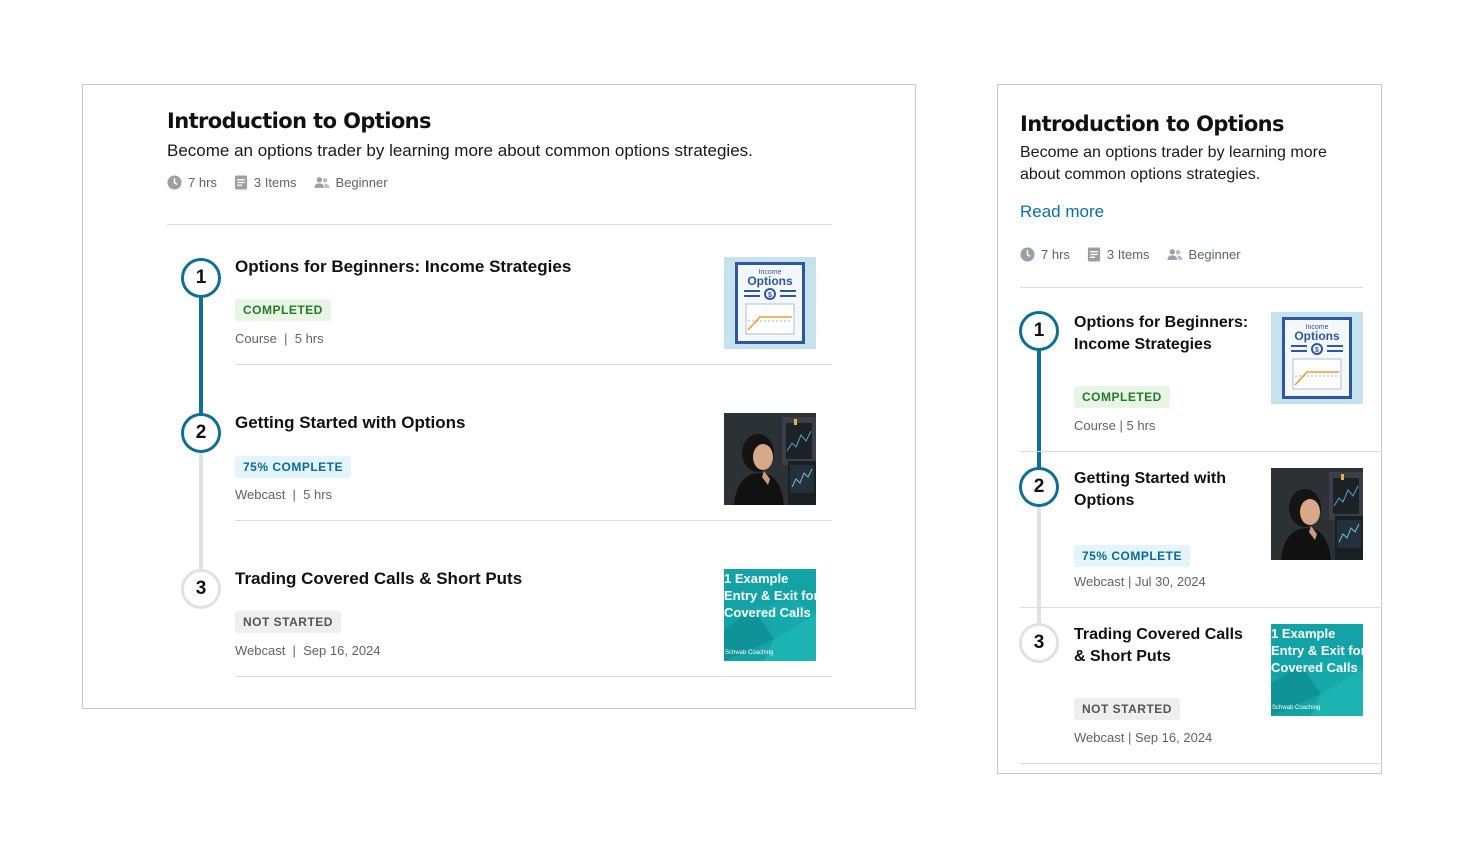  What do you see at coordinates (1140, 581) in the screenshot?
I see `item-2-meta: Webcast | Jul 30, 2024` at bounding box center [1140, 581].